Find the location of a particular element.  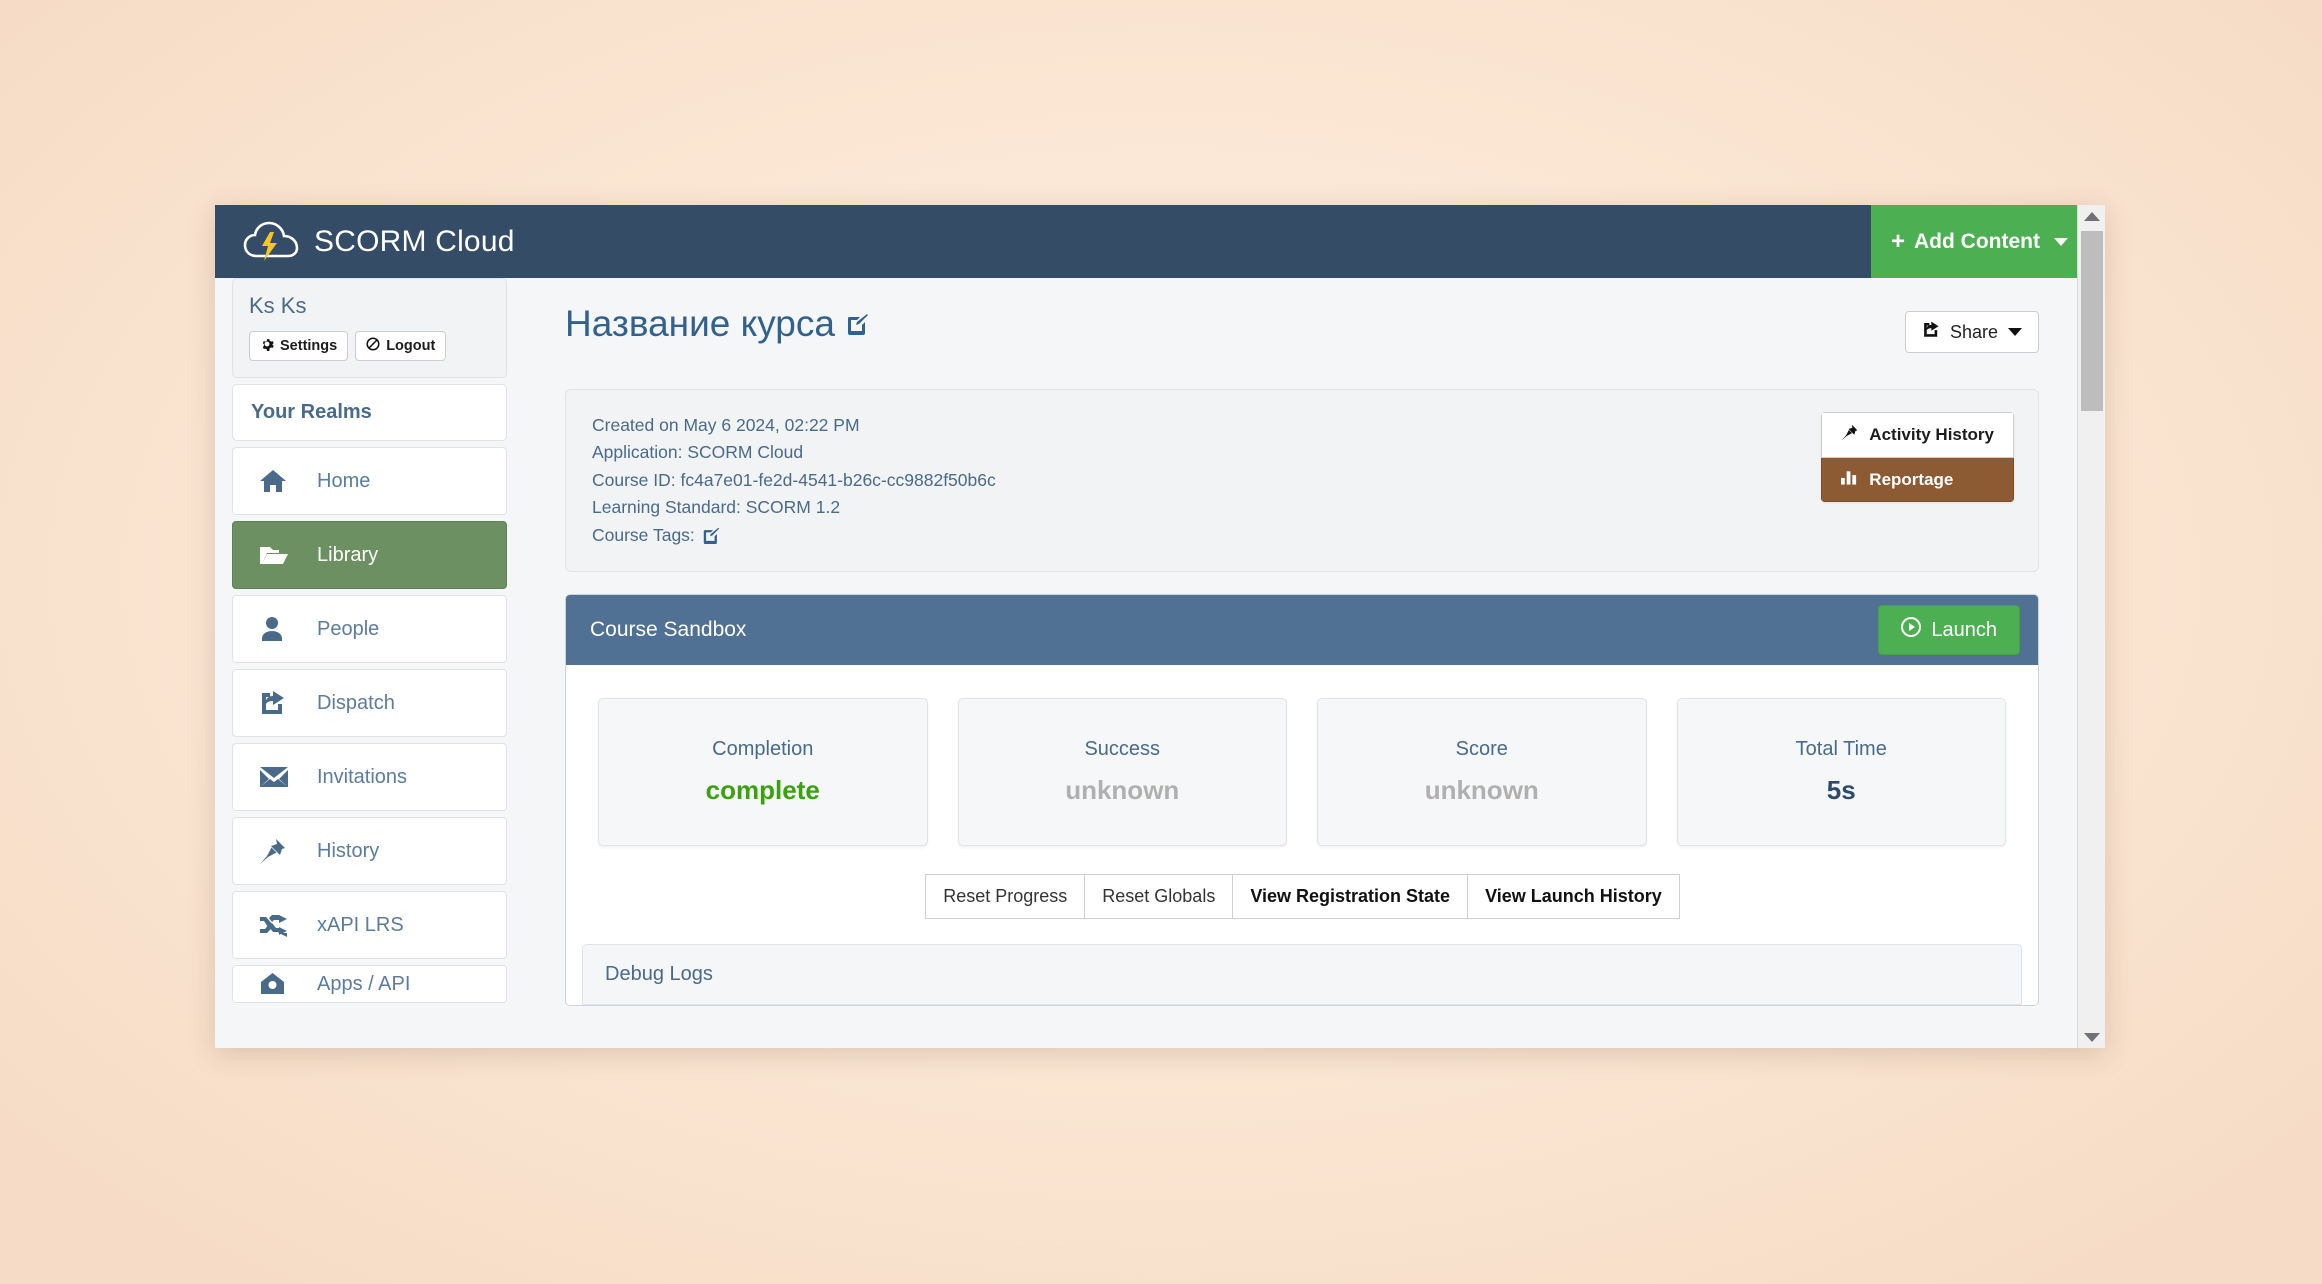

share-button: Share is located at coordinates (1971, 332).